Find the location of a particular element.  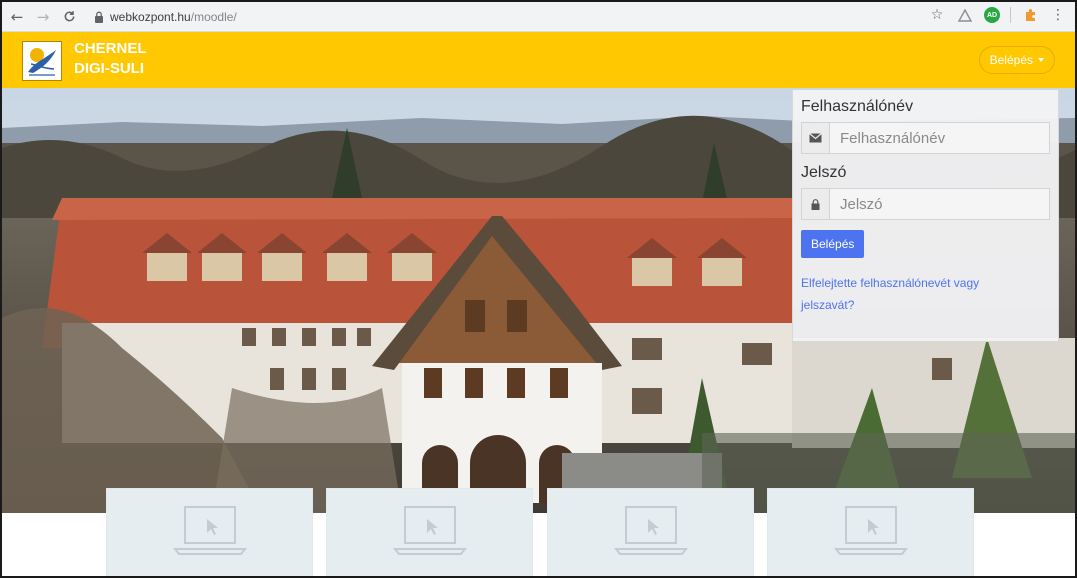

login-dropdown-label: Belépés is located at coordinates (1011, 60).